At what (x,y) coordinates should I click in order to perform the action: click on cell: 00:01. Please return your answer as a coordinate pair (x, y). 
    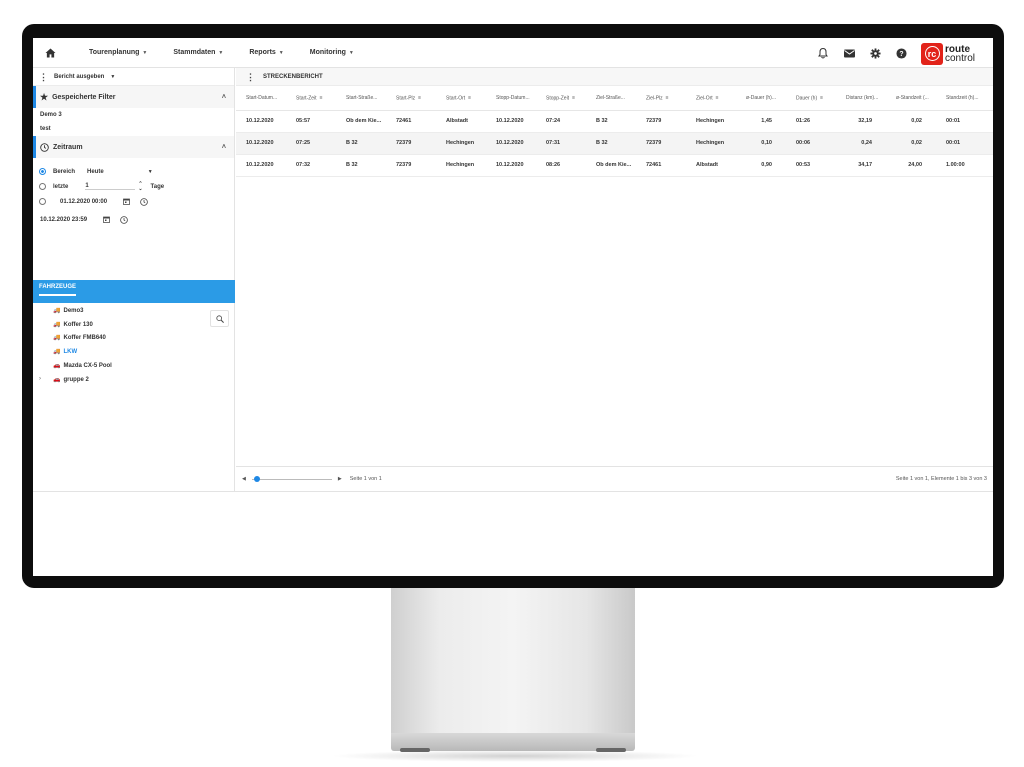
    Looking at the image, I should click on (964, 121).